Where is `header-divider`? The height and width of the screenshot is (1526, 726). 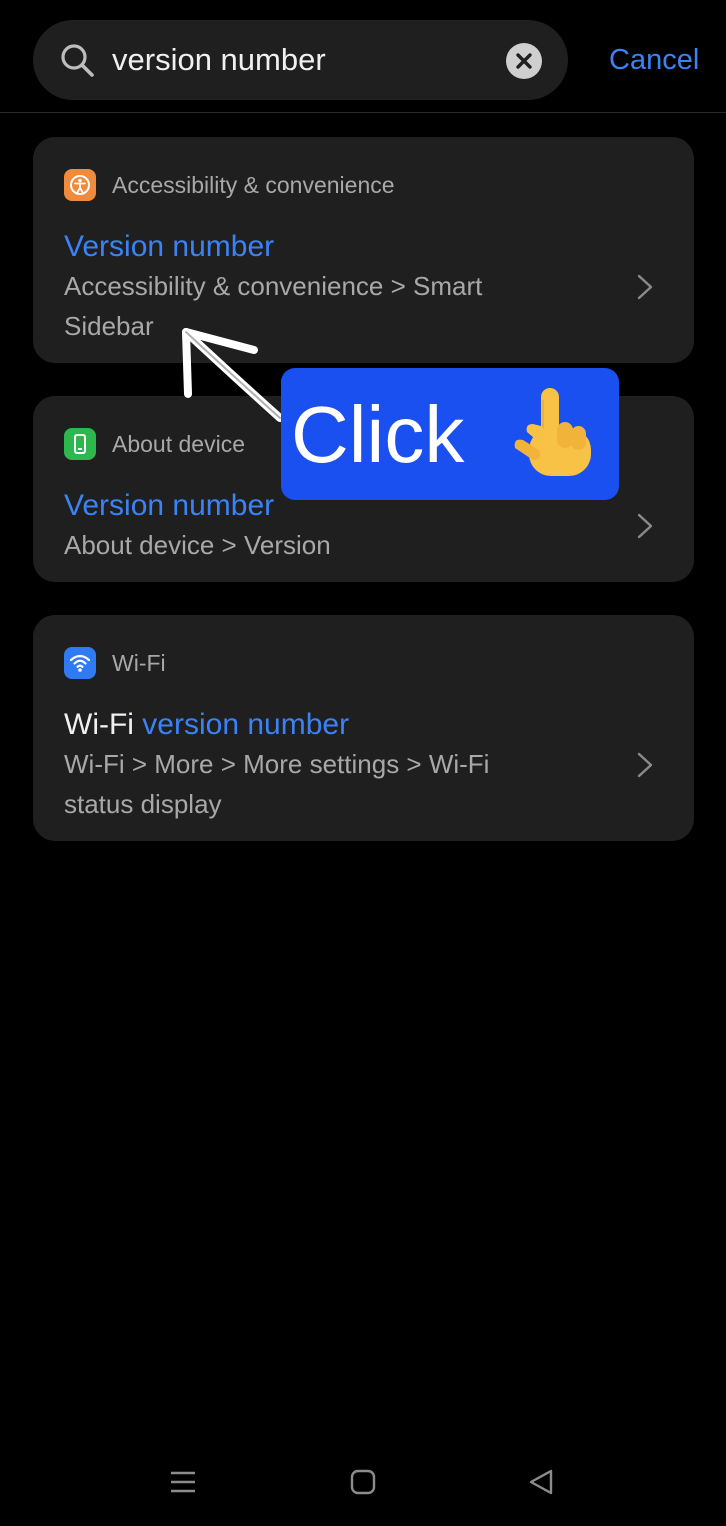 header-divider is located at coordinates (363, 112).